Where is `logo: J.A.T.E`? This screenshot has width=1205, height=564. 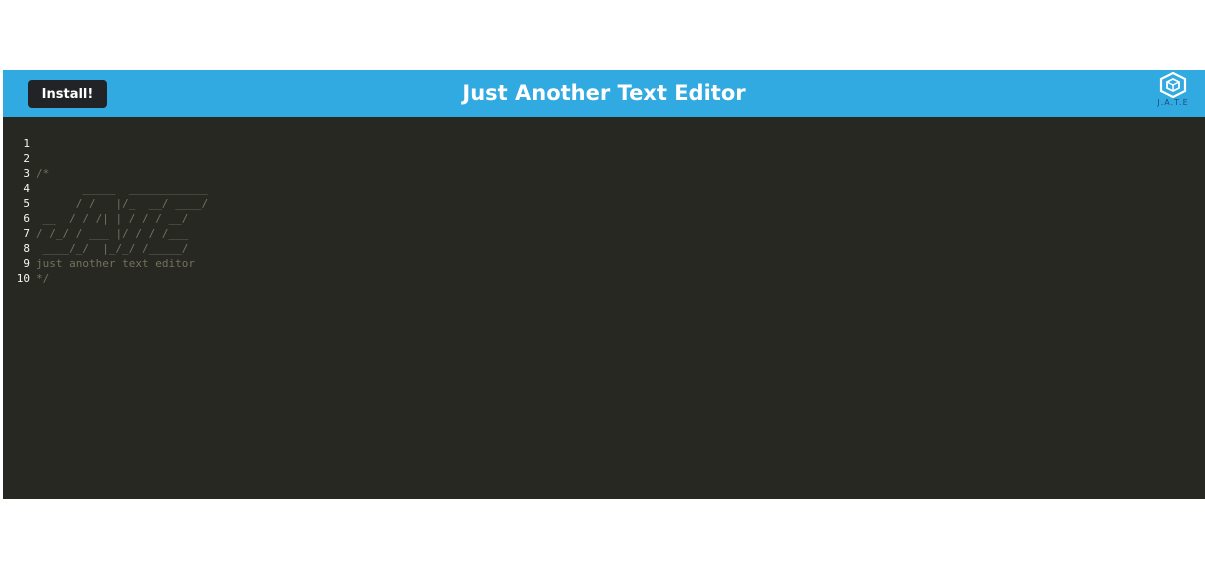 logo: J.A.T.E is located at coordinates (1173, 94).